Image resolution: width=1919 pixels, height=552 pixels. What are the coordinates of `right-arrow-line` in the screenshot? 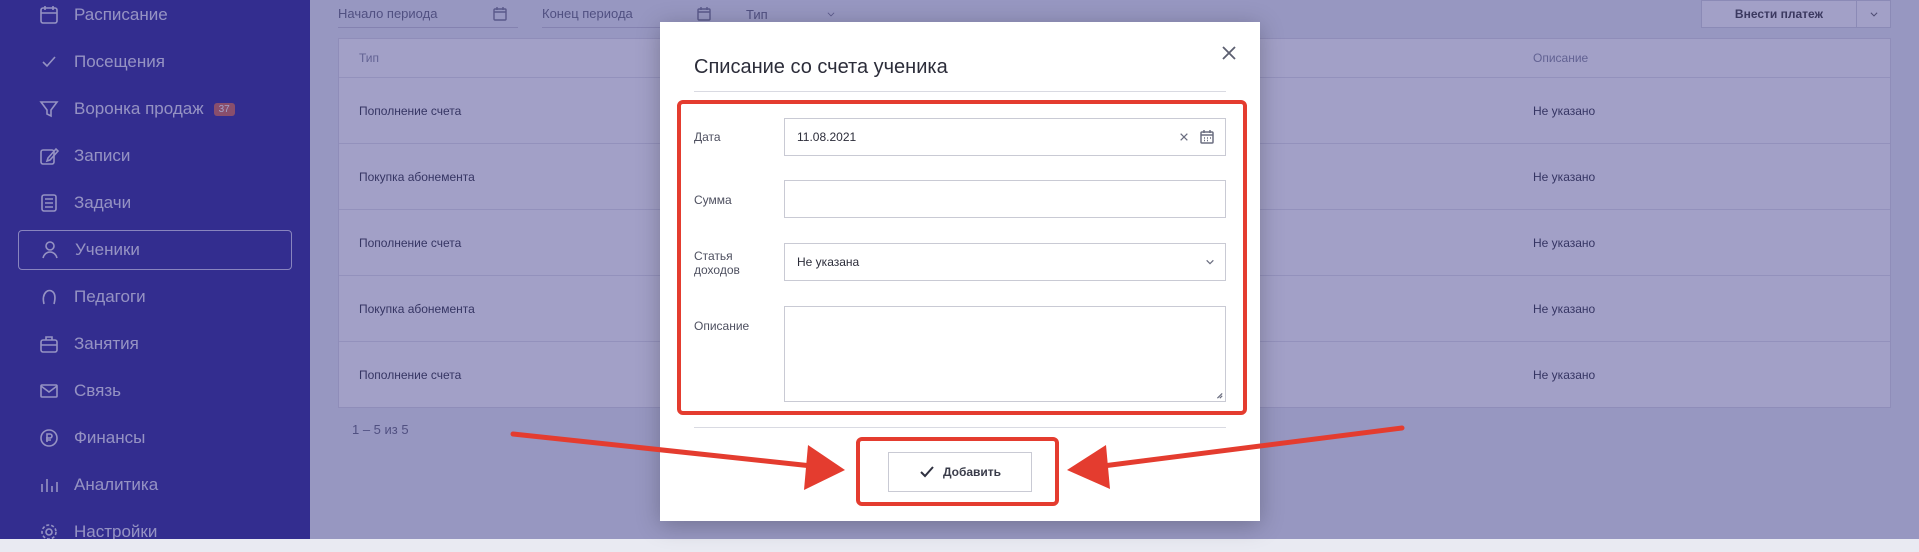 It's located at (1252, 447).